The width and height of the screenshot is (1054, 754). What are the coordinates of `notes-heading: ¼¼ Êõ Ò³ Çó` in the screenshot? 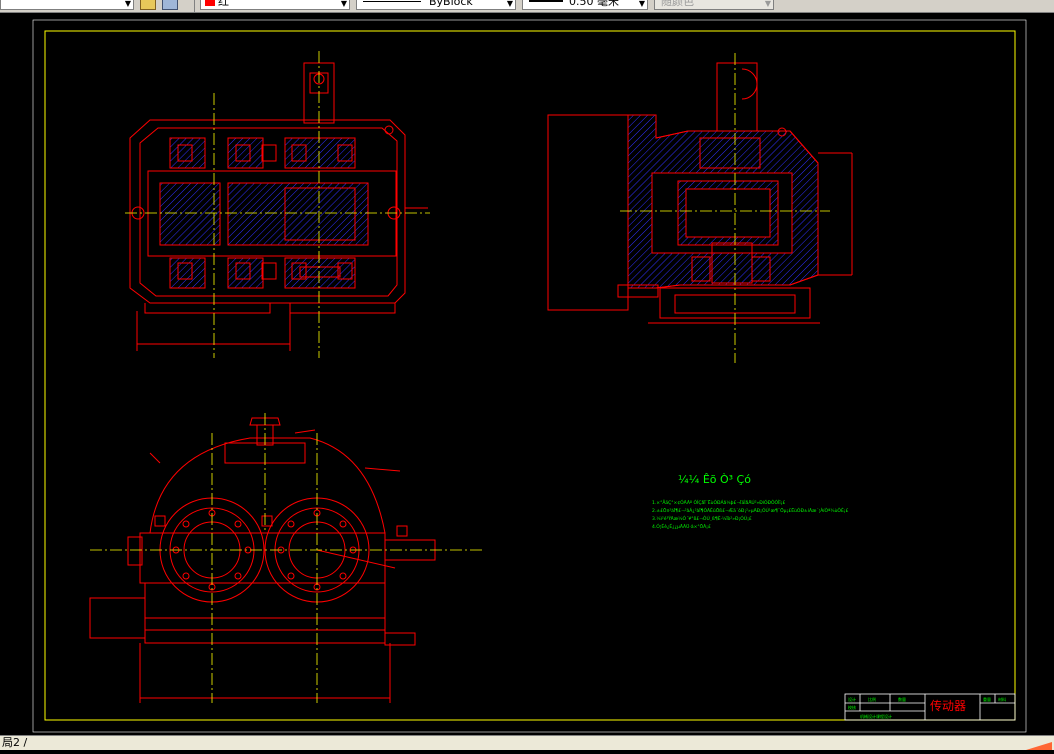 It's located at (714, 479).